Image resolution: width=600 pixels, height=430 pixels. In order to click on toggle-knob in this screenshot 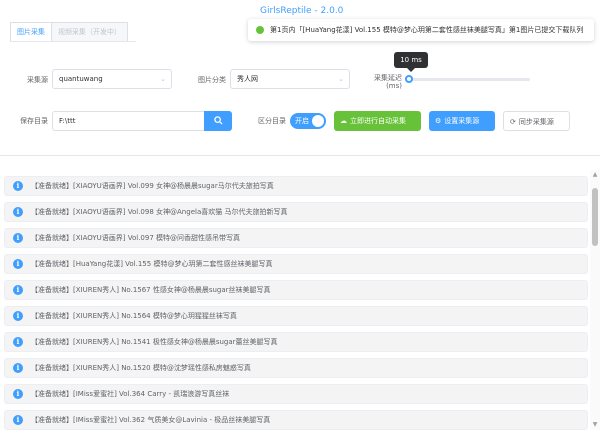, I will do `click(318, 121)`.